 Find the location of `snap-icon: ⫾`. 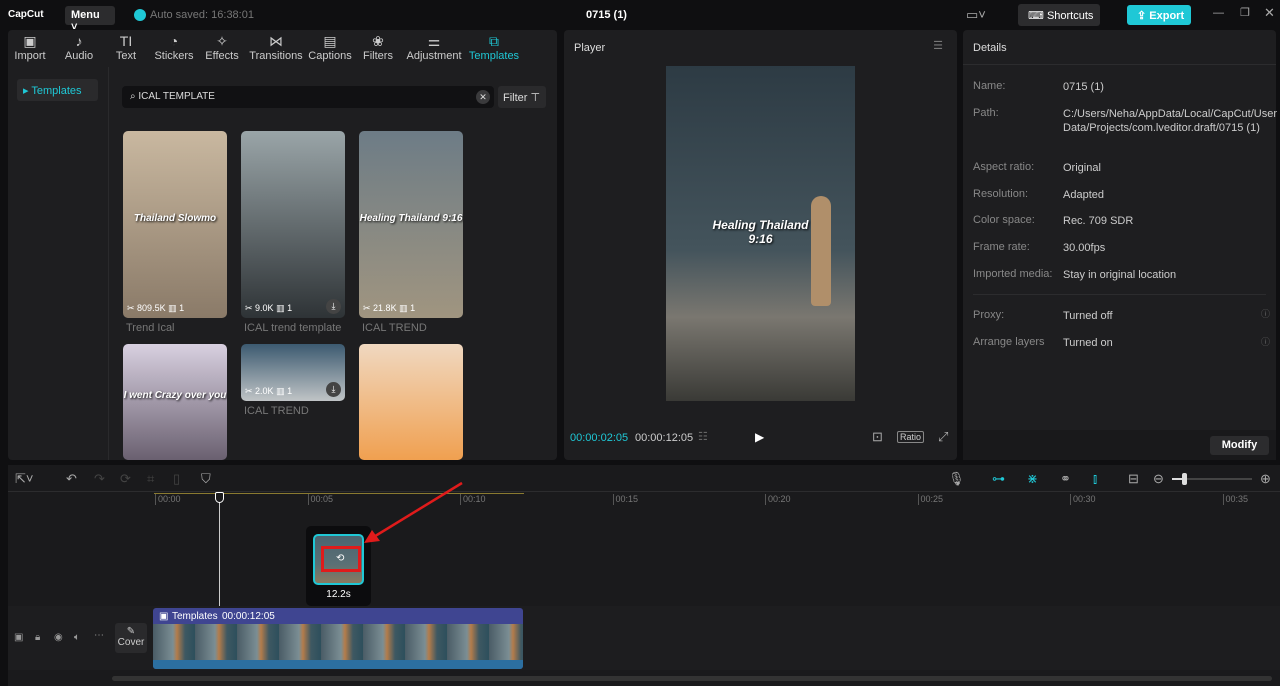

snap-icon: ⫾ is located at coordinates (1095, 479).